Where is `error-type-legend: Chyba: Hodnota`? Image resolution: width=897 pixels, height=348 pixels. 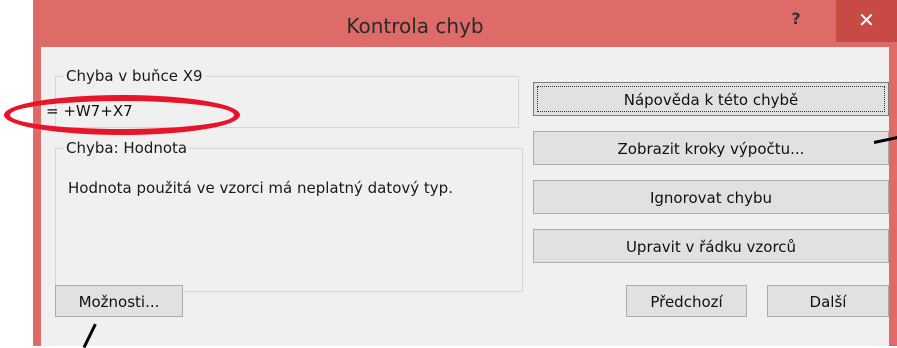
error-type-legend: Chyba: Hodnota is located at coordinates (127, 148).